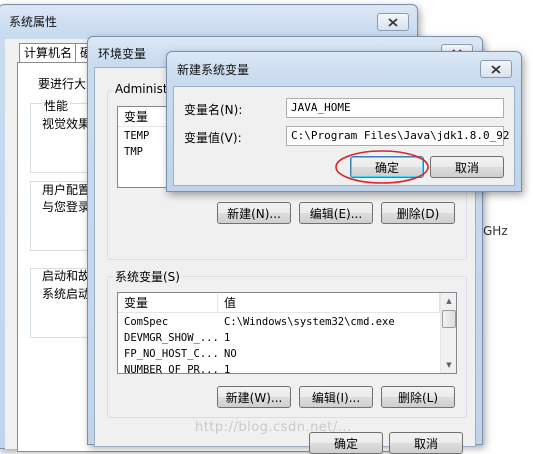 The width and height of the screenshot is (533, 454). What do you see at coordinates (418, 213) in the screenshot?
I see `user-delete-button: 删除(D)` at bounding box center [418, 213].